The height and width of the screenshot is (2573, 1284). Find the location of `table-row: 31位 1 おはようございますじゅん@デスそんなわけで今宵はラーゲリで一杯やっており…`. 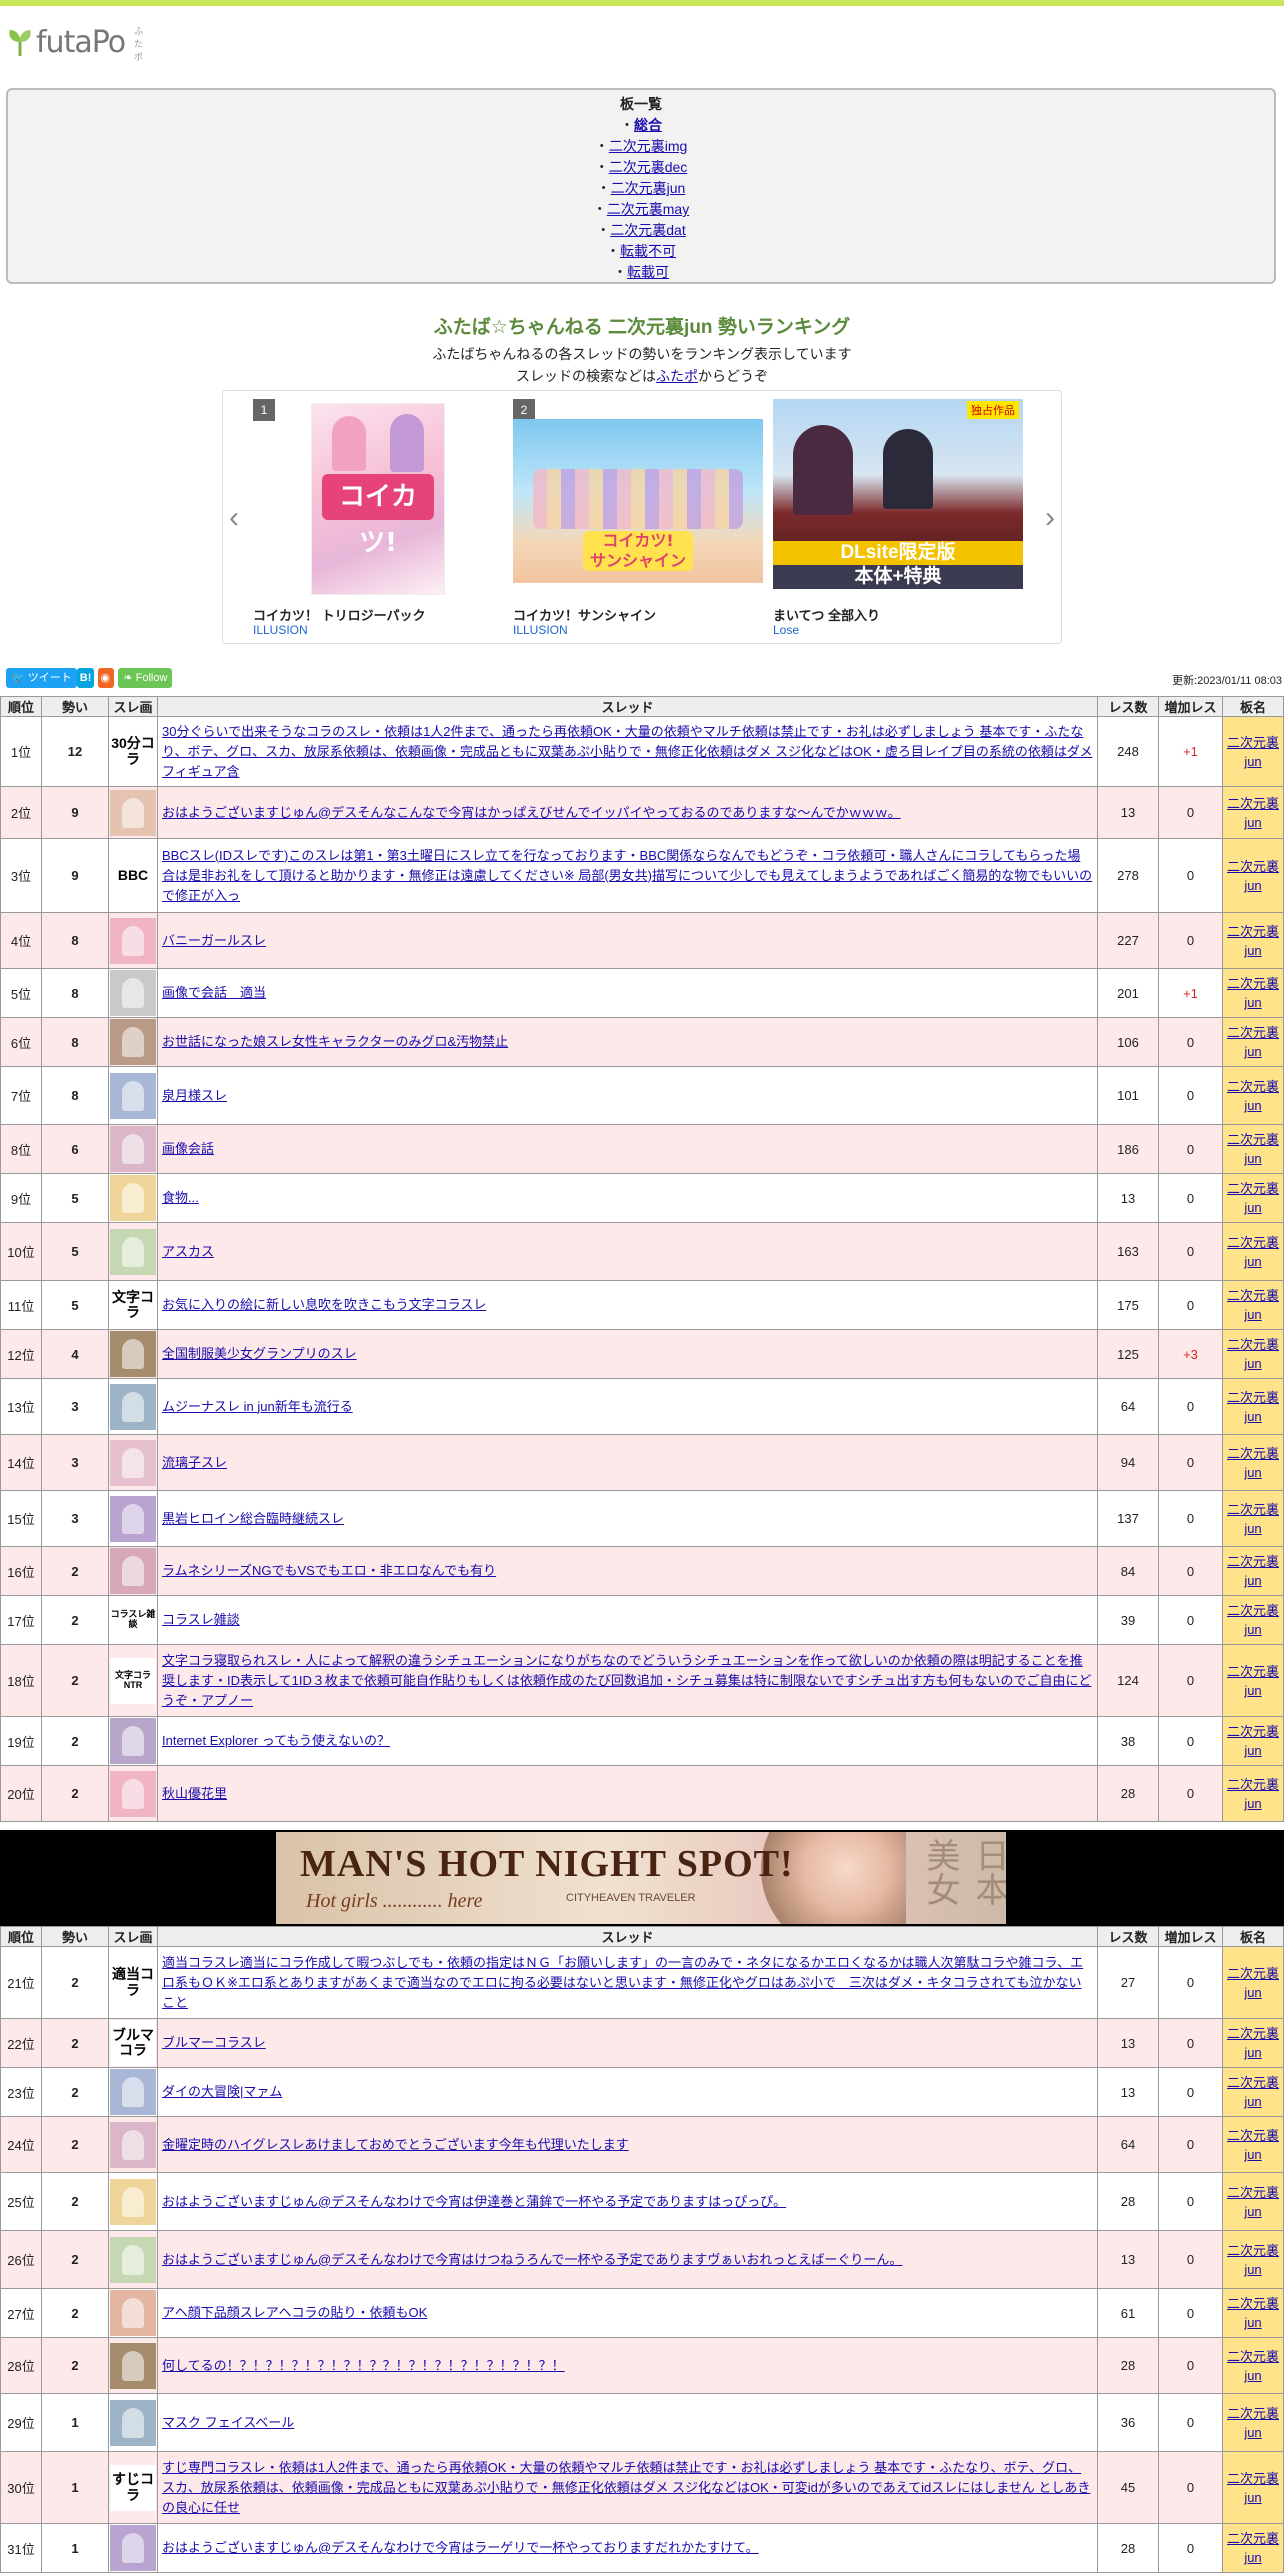

table-row: 31位 1 おはようございますじゅん@デスそんなわけで今宵はラーゲリで一杯やっており… is located at coordinates (642, 2548).